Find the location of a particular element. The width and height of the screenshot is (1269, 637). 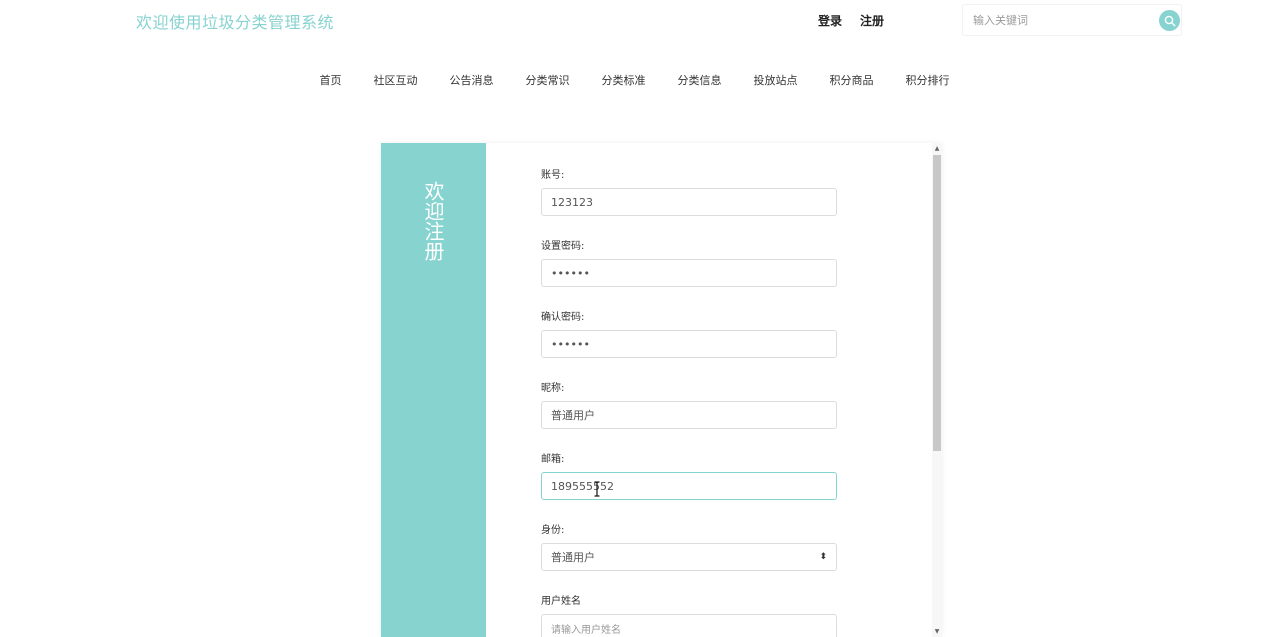

search-box is located at coordinates (1072, 20).